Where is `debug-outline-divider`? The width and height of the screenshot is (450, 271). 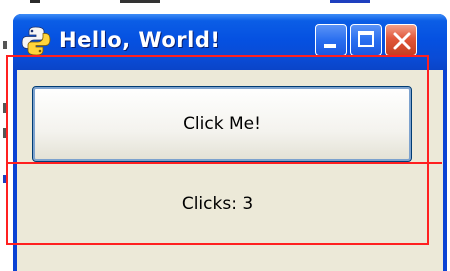 debug-outline-divider is located at coordinates (224, 163).